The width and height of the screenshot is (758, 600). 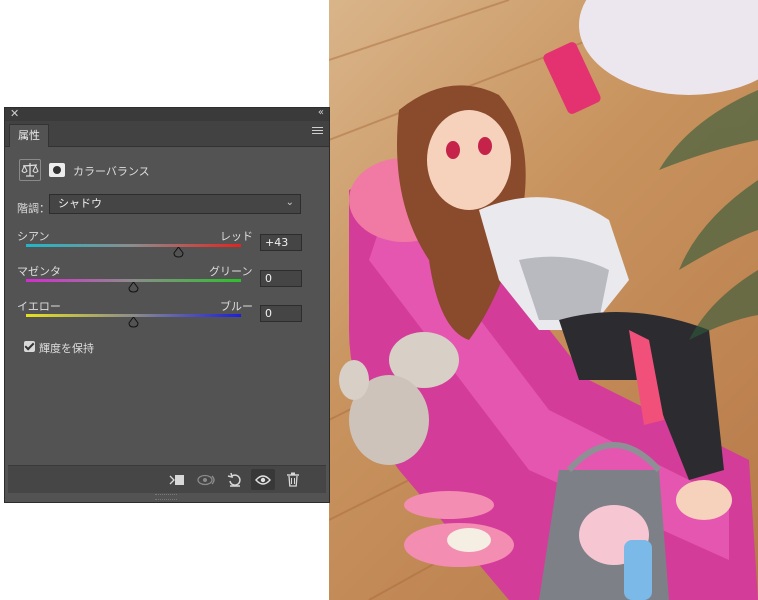 What do you see at coordinates (14, 113) in the screenshot?
I see `close-icon: ✕` at bounding box center [14, 113].